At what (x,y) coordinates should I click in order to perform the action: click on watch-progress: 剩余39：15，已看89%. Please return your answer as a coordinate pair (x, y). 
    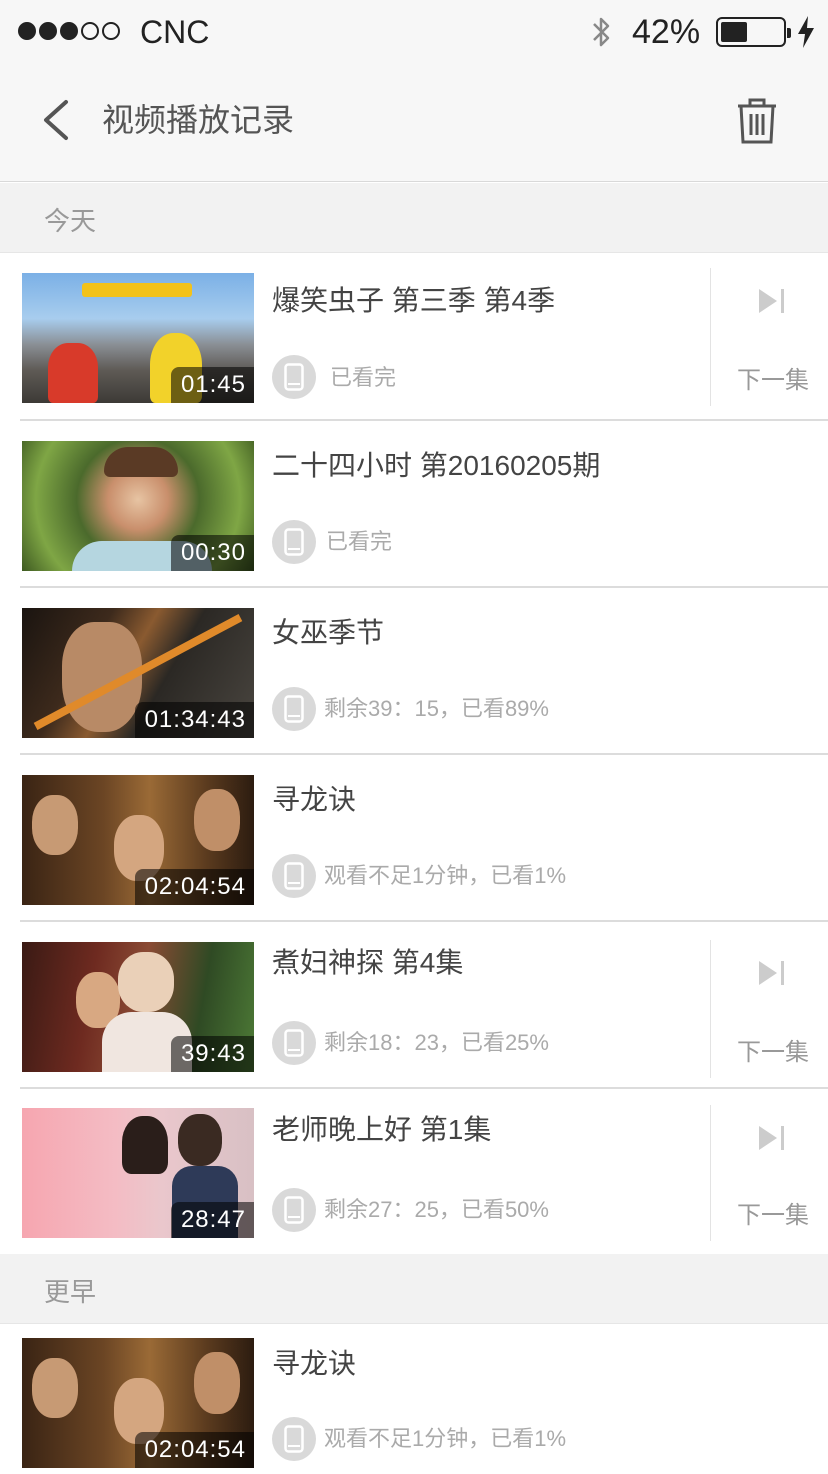
    Looking at the image, I should click on (436, 708).